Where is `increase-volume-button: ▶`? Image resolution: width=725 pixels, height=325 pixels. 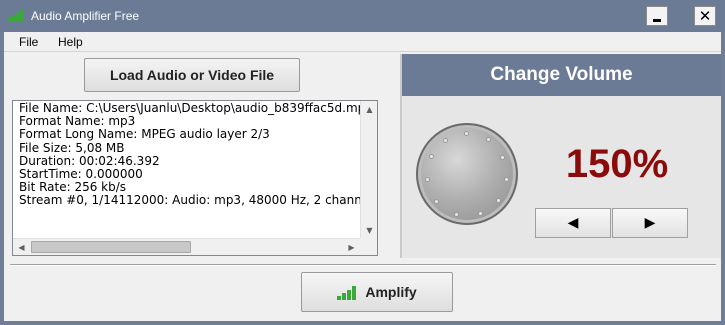 increase-volume-button: ▶ is located at coordinates (650, 223).